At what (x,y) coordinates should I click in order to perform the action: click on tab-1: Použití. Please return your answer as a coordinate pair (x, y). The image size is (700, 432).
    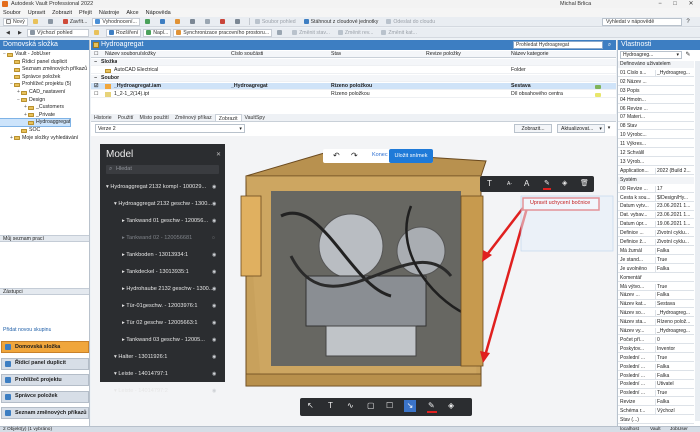
    Looking at the image, I should click on (126, 117).